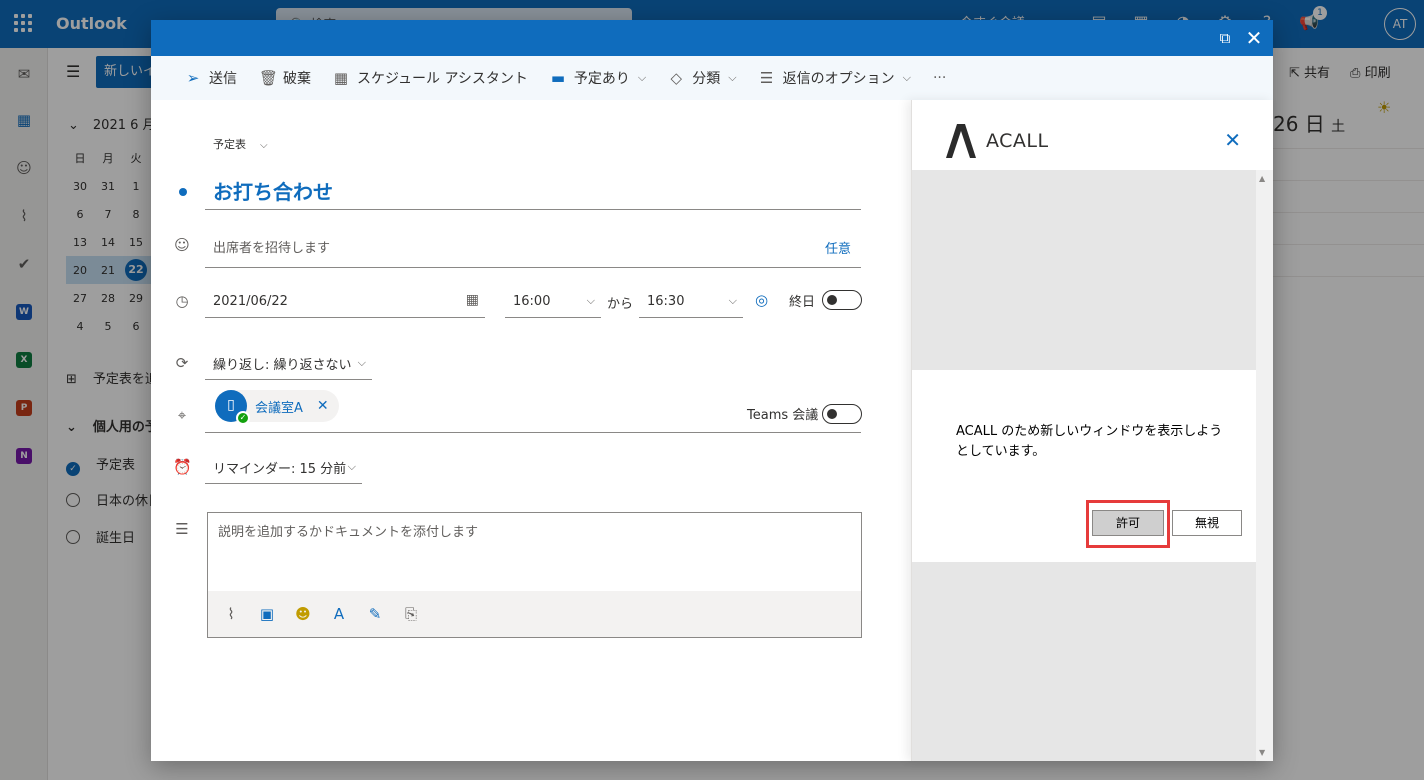 The image size is (1424, 780). What do you see at coordinates (193, 78) in the screenshot?
I see `send-icon: ➢` at bounding box center [193, 78].